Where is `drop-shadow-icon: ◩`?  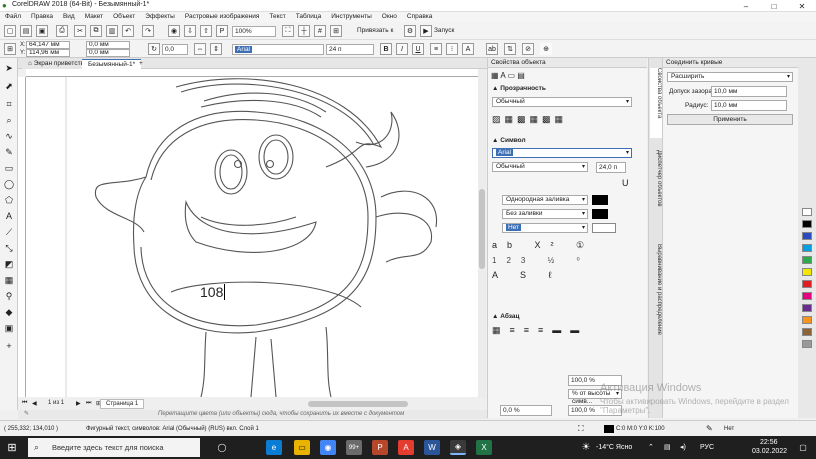 drop-shadow-icon: ◩ is located at coordinates (9, 264).